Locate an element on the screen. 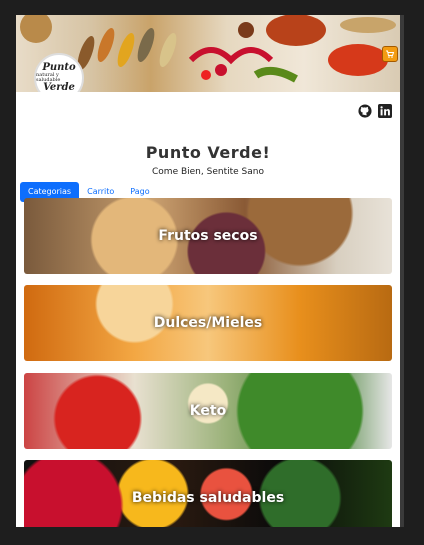 This screenshot has width=424, height=545. category-label: Frutos secos is located at coordinates (208, 236).